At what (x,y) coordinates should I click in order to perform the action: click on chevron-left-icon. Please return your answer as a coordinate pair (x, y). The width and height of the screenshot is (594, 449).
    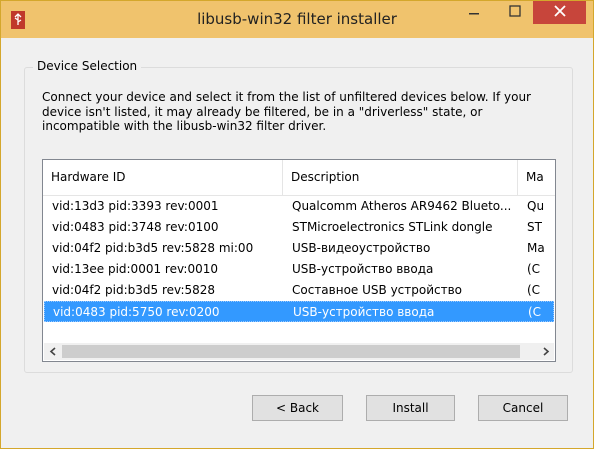
    Looking at the image, I should click on (53, 352).